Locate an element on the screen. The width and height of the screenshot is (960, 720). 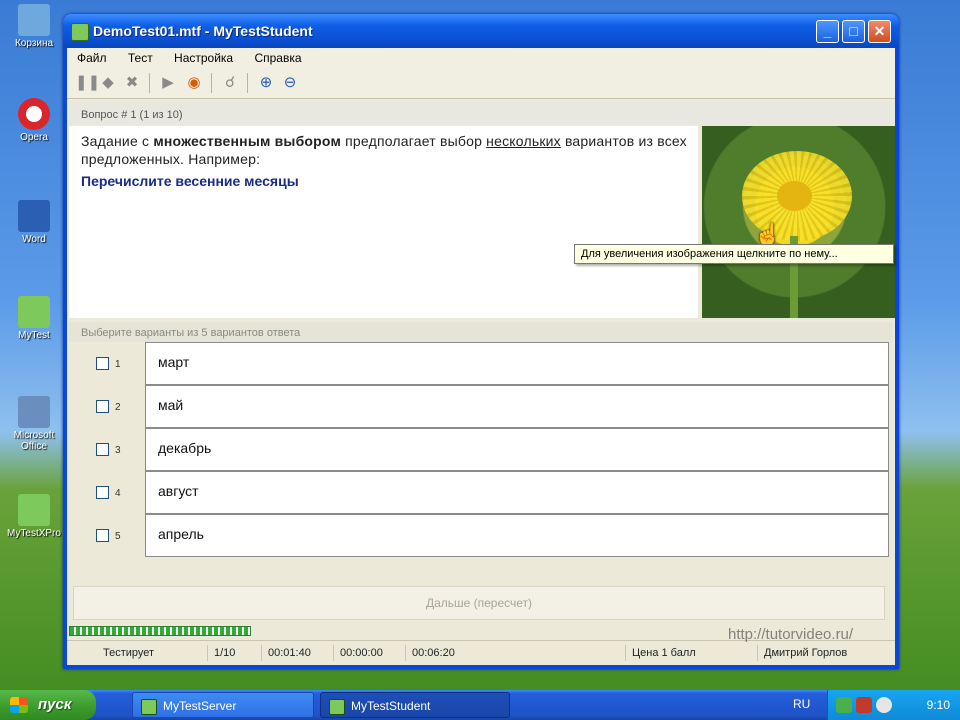
office-icon is located at coordinates (34, 412).